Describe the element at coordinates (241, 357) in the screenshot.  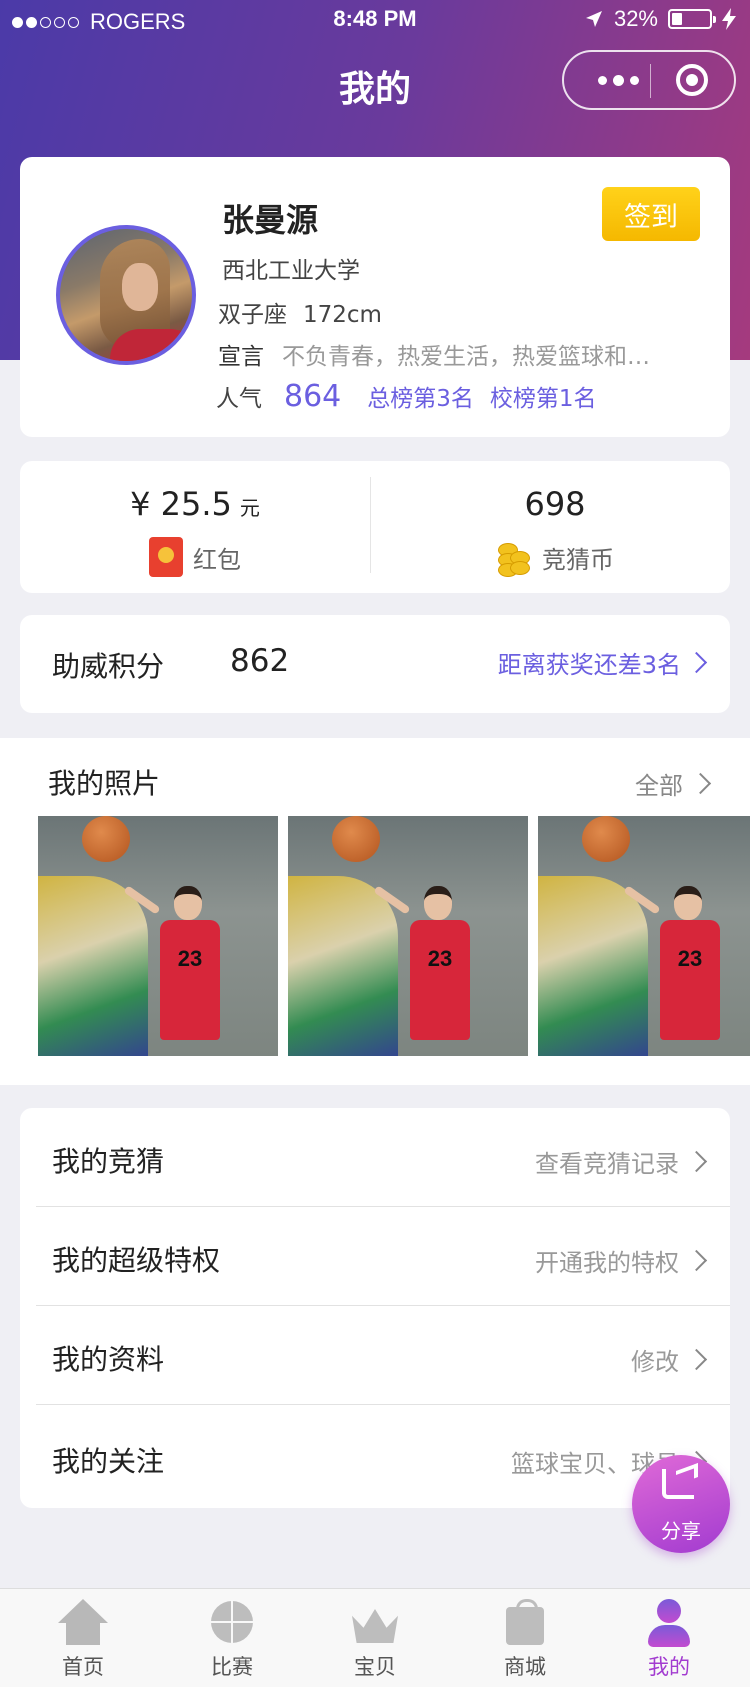
I see `motto-label: 宣言` at that location.